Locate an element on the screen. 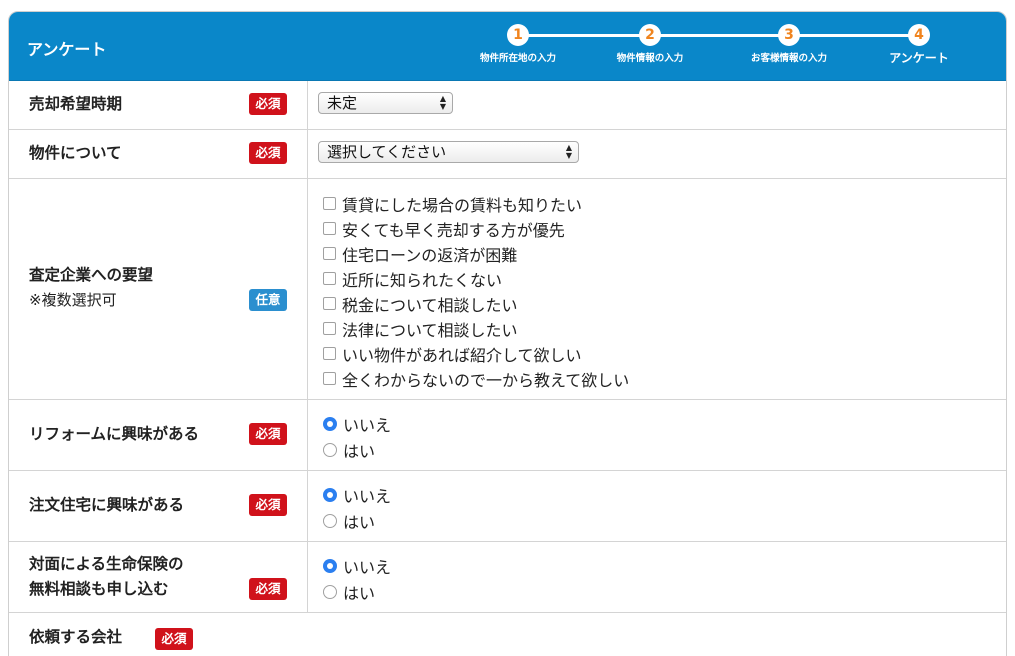 Image resolution: width=1015 pixels, height=656 pixels. row-insurance: 対面による生命保険の 無料相談も申し込む 必須 いいえ はい is located at coordinates (507, 577).